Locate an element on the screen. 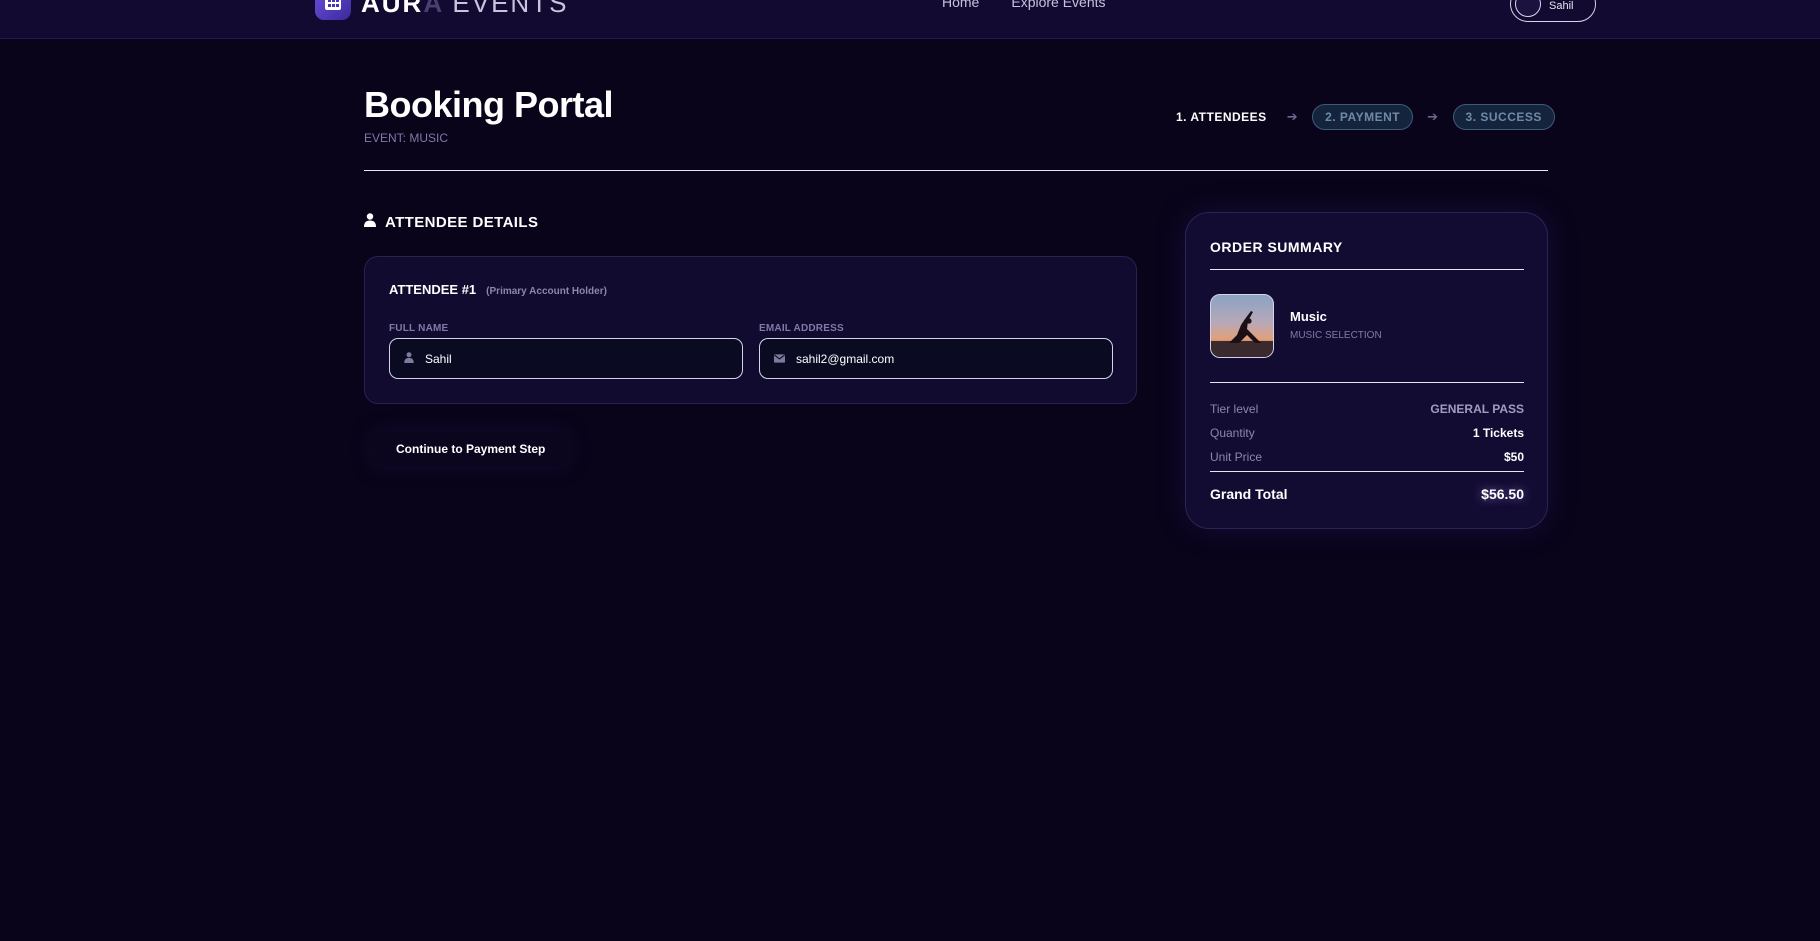 The width and height of the screenshot is (1820, 941). email-input is located at coordinates (944, 358).